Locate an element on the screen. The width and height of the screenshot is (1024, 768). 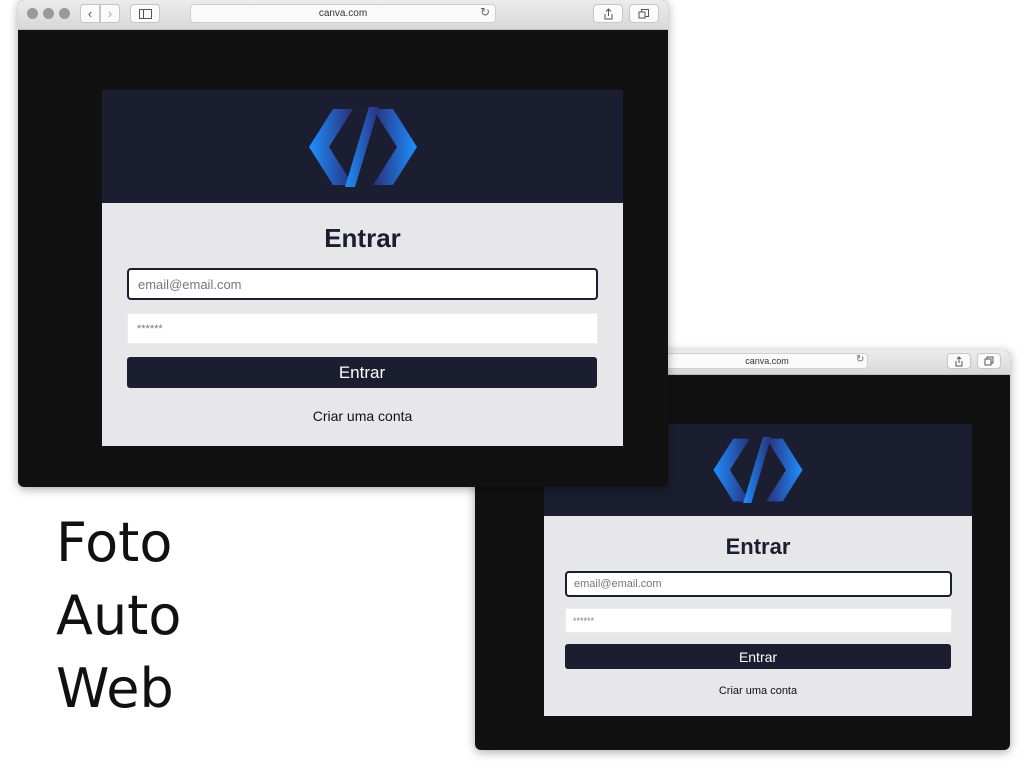
caption-line-web: Web is located at coordinates (115, 688).